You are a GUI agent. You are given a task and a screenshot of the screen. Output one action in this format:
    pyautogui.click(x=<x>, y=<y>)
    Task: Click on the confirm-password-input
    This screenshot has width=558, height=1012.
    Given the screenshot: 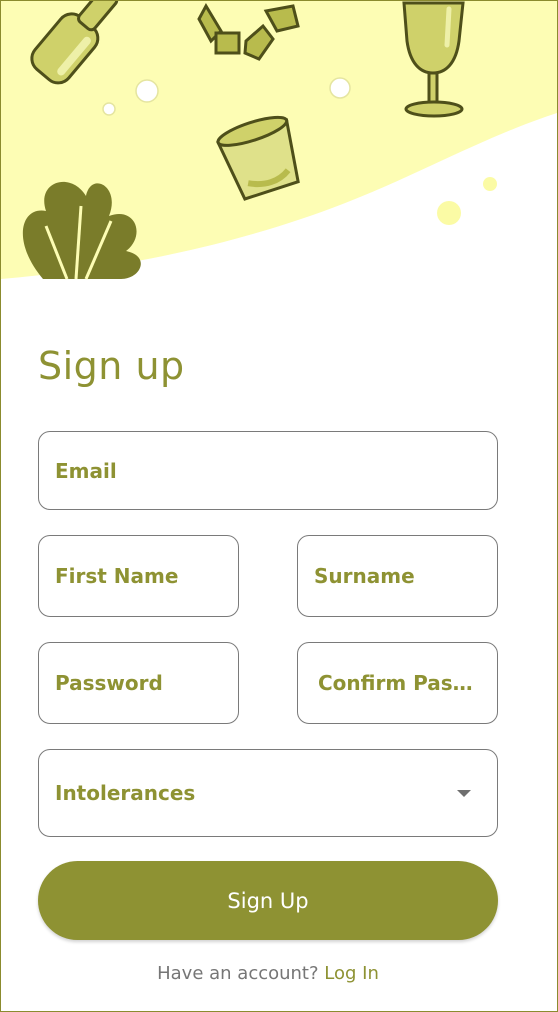 What is the action you would take?
    pyautogui.click(x=397, y=683)
    